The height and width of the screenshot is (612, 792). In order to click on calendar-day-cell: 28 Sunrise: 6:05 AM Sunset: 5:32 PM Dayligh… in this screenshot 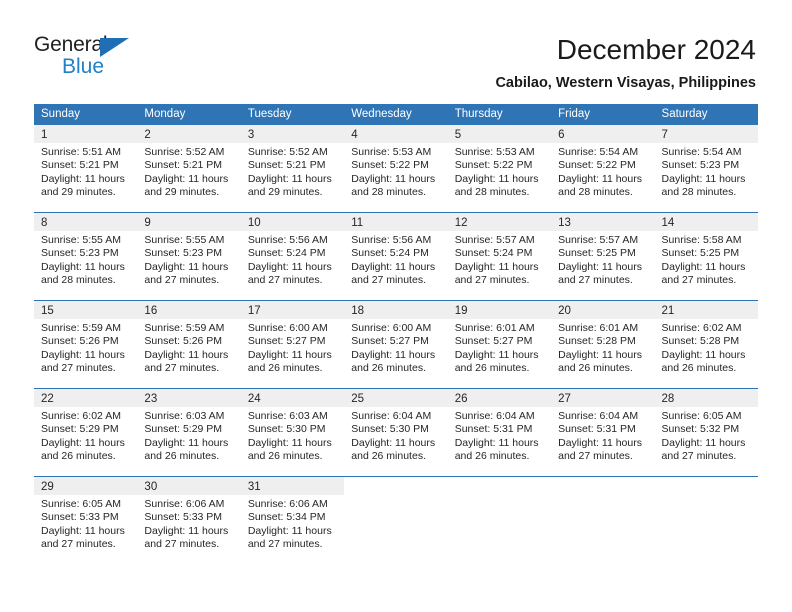, I will do `click(706, 432)`.